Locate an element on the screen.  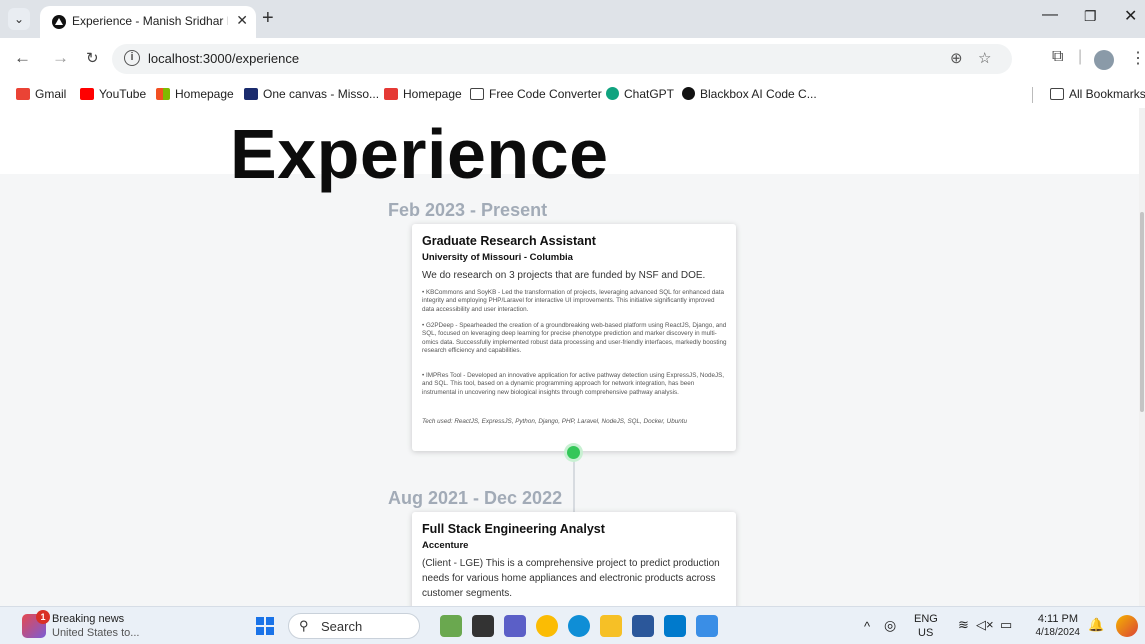
chatgpt-icon is located at coordinates (612, 93).